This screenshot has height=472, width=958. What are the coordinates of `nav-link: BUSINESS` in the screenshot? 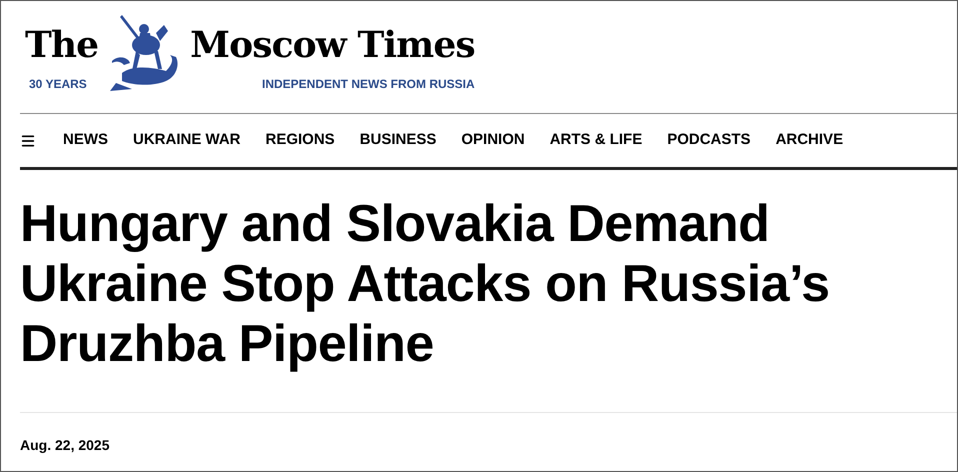 It's located at (398, 140).